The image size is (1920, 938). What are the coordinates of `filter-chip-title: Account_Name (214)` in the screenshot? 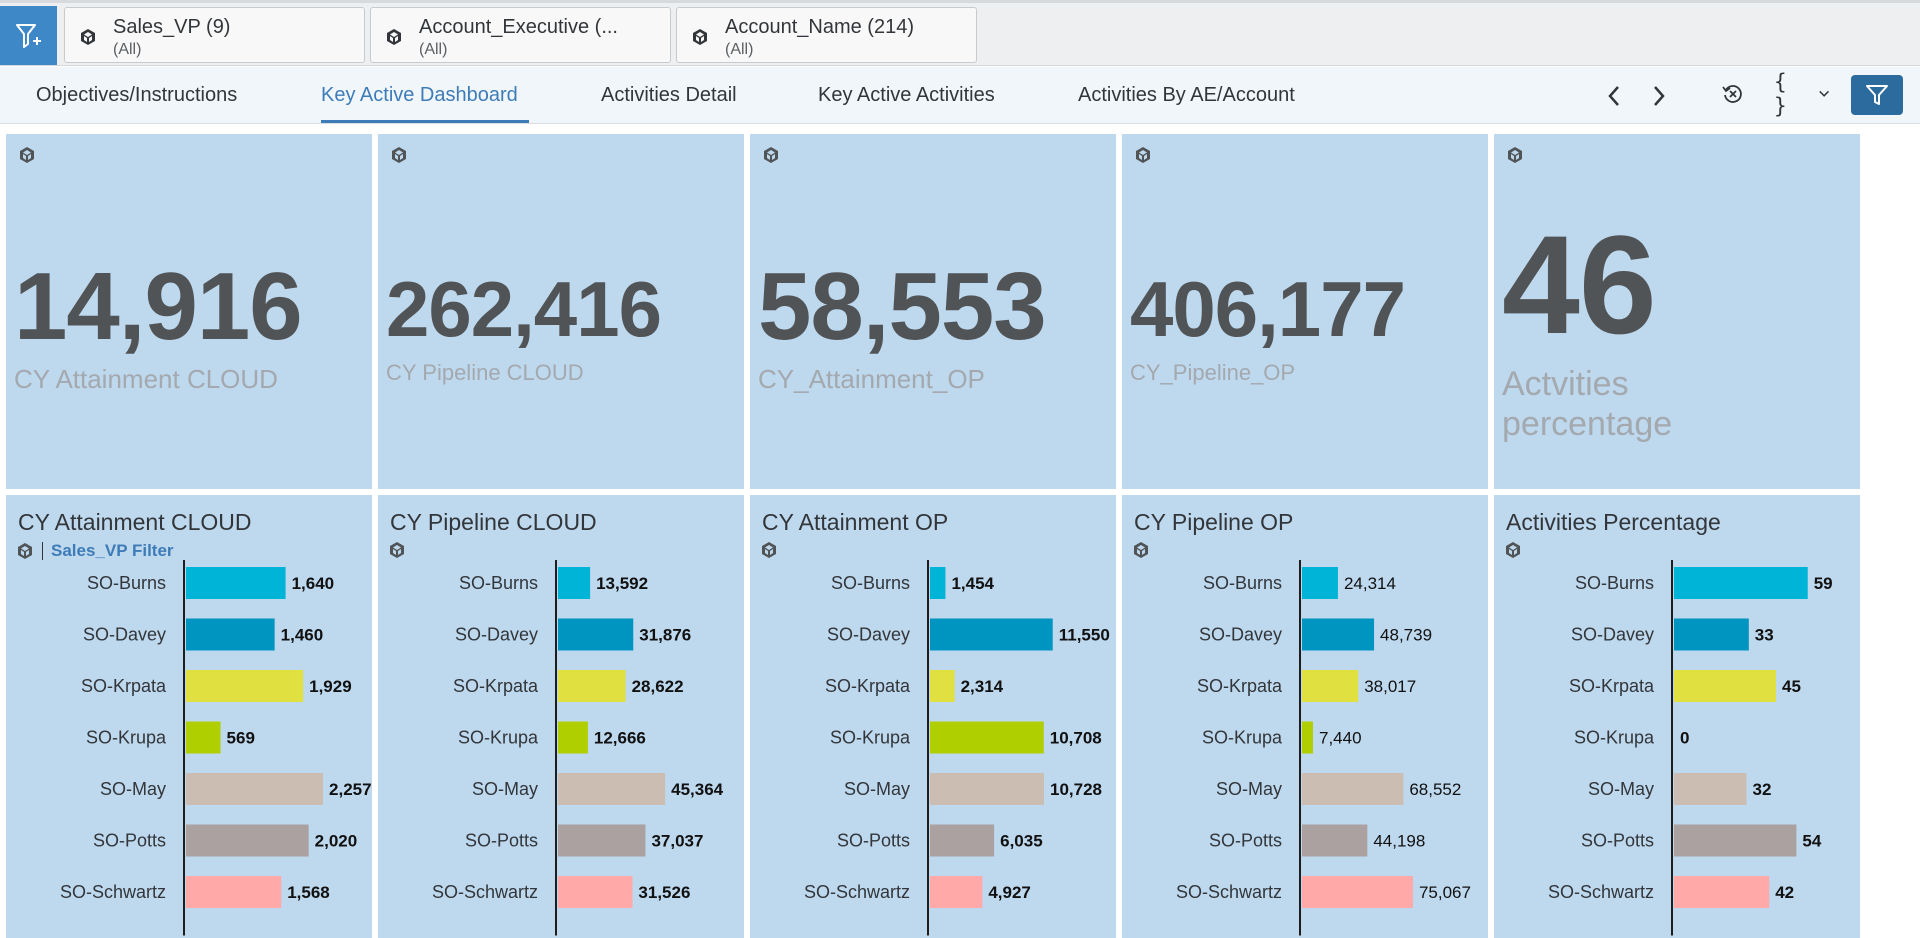 It's located at (819, 27).